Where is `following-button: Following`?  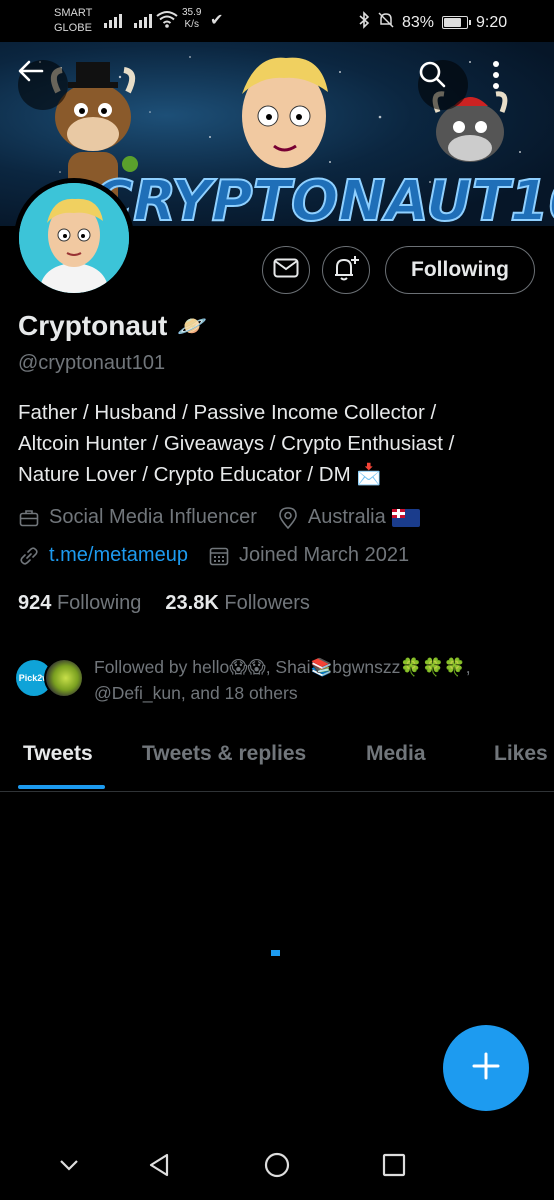
following-button: Following is located at coordinates (460, 270).